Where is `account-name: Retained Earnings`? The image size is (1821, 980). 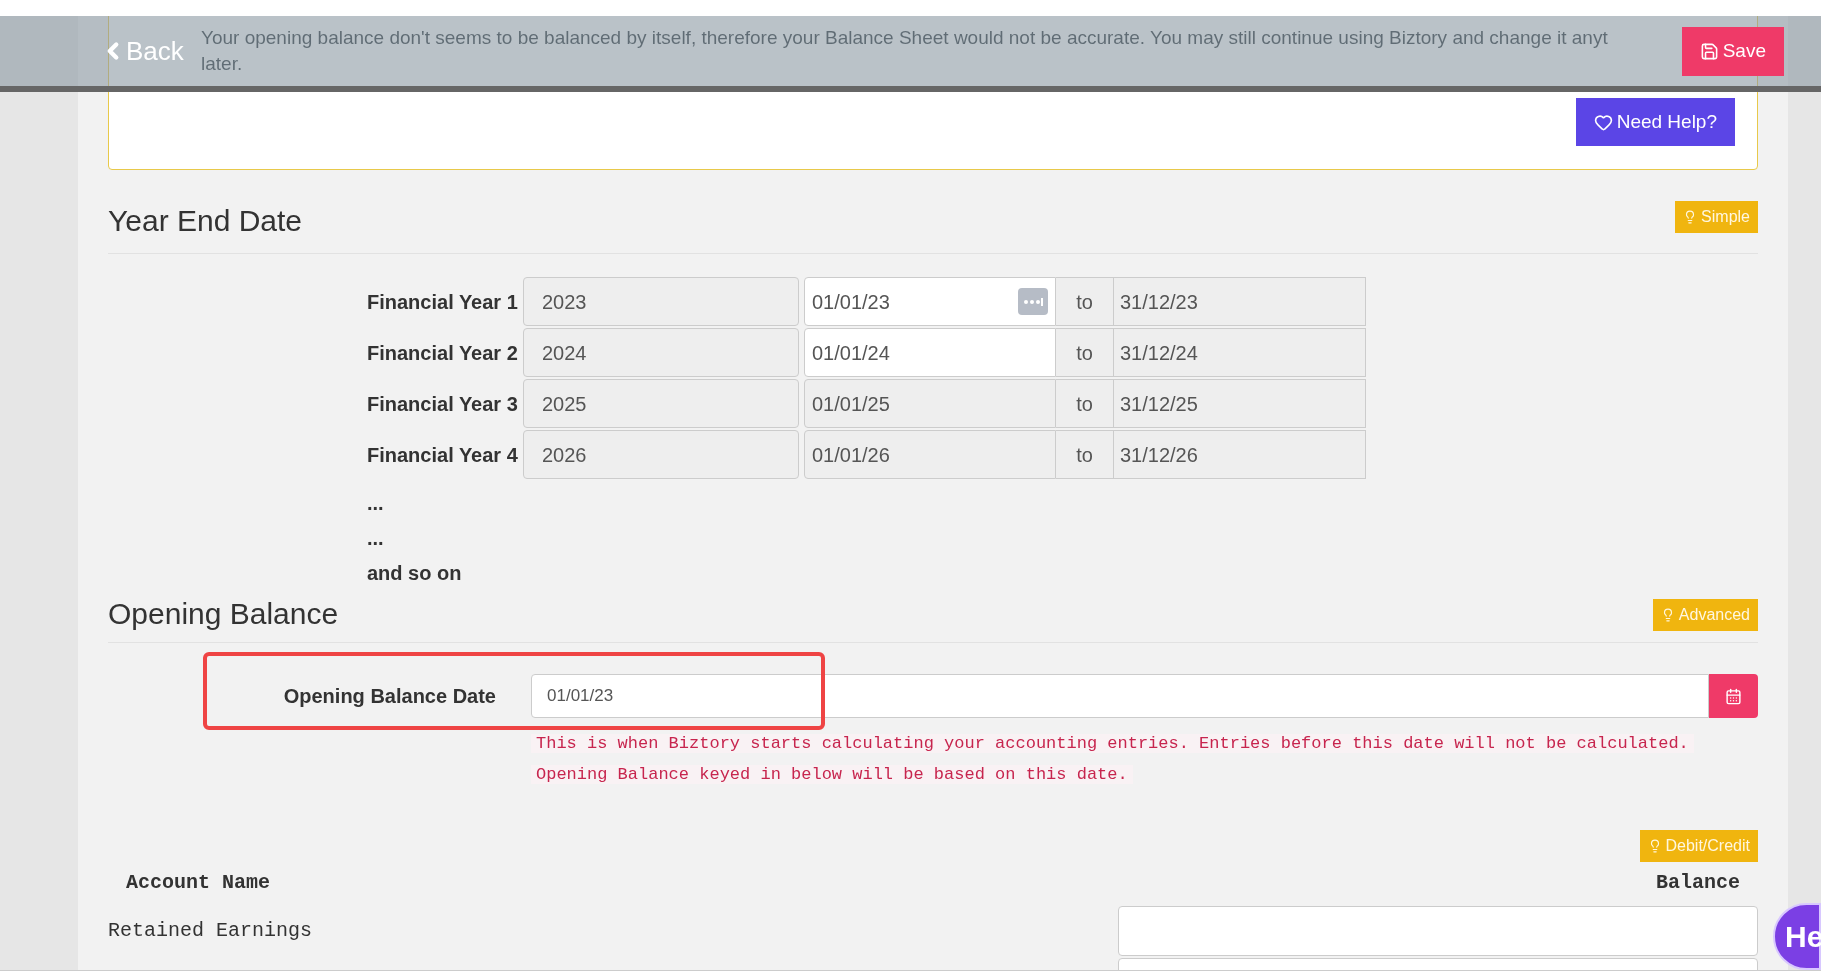 account-name: Retained Earnings is located at coordinates (210, 931).